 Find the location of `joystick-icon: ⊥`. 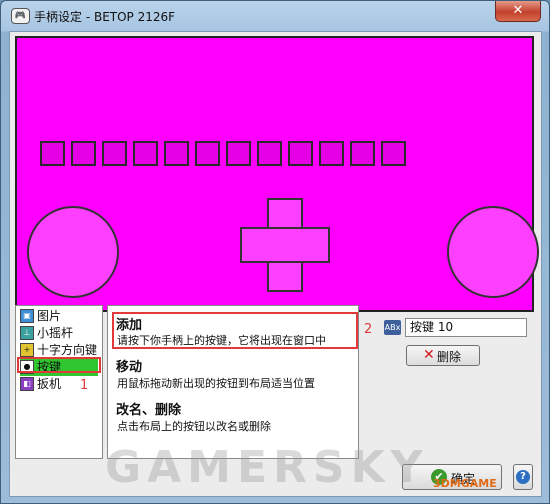

joystick-icon: ⊥ is located at coordinates (27, 333).